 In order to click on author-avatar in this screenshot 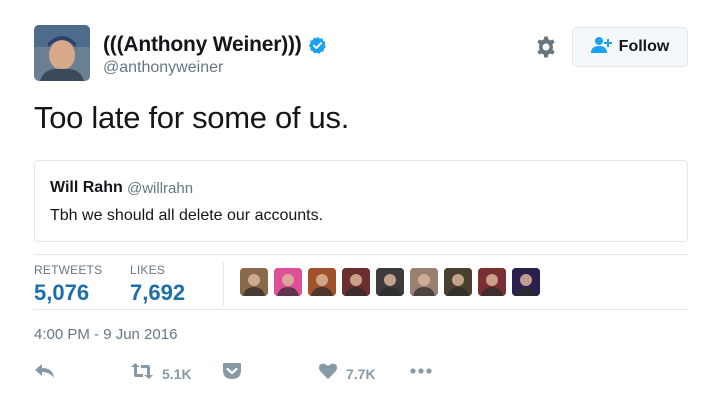, I will do `click(62, 53)`.